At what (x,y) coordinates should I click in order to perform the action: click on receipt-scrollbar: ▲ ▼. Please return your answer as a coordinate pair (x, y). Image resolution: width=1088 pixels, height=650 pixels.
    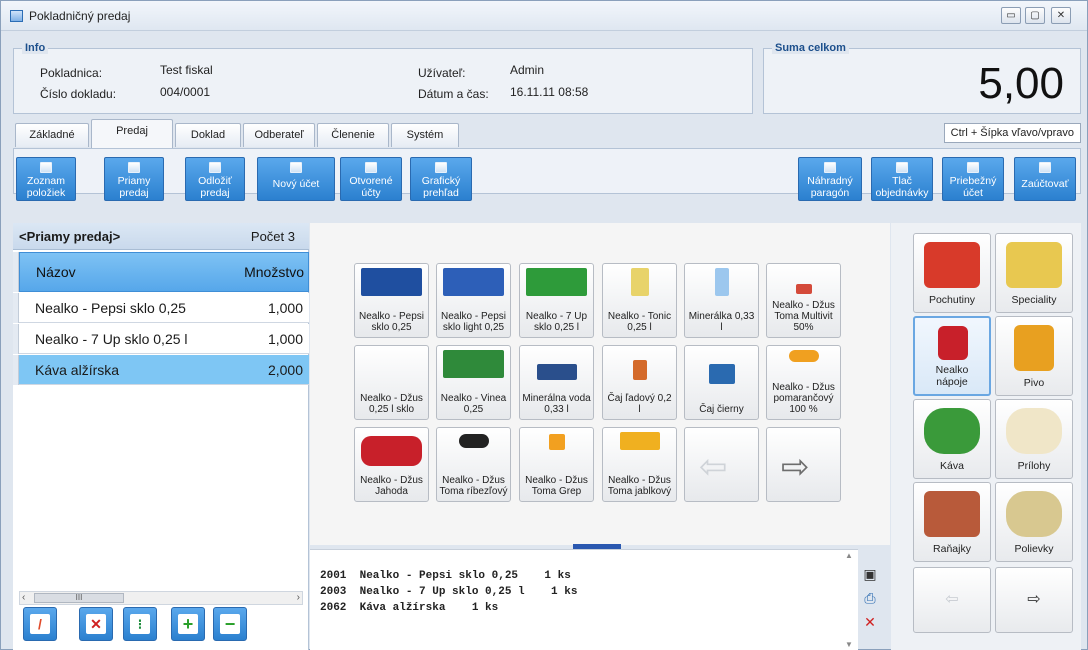
    Looking at the image, I should click on (849, 600).